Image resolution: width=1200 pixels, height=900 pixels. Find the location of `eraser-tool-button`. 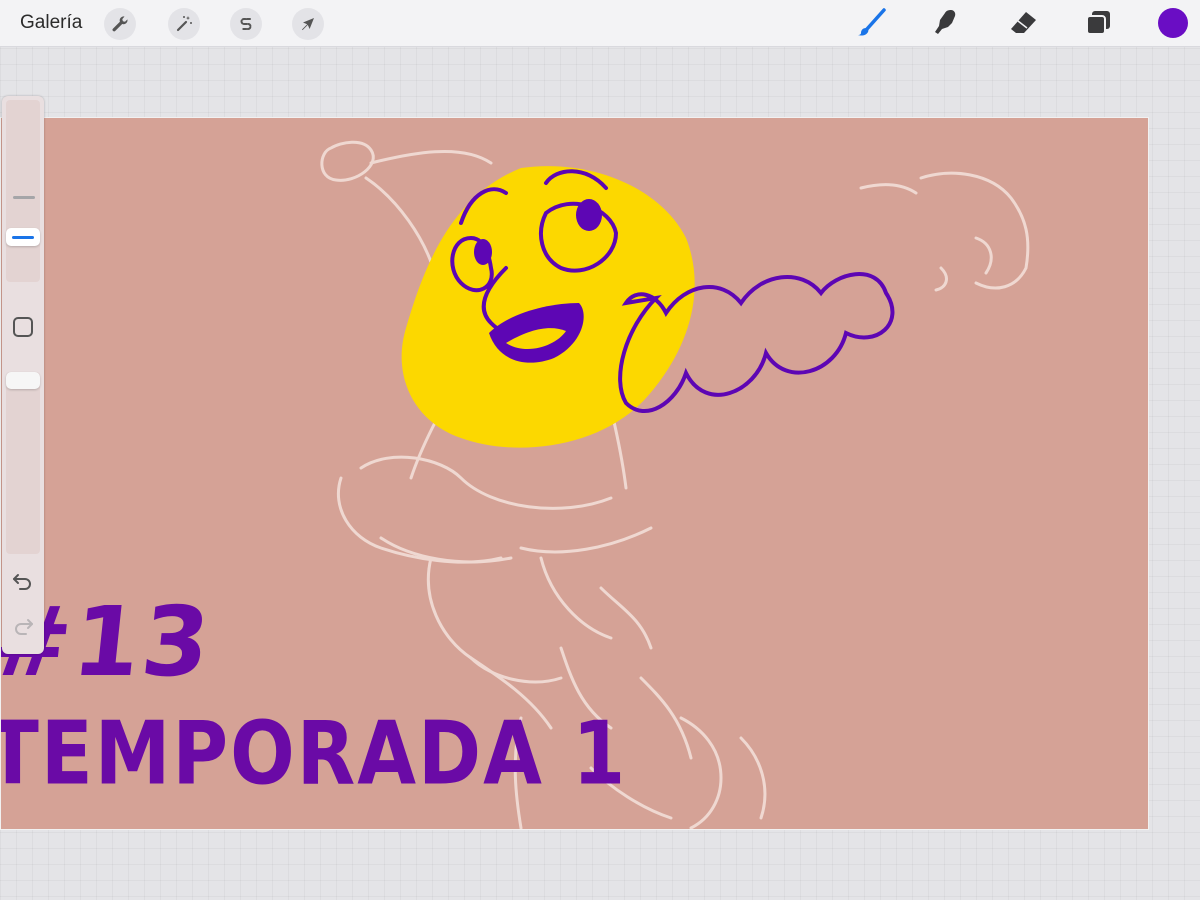

eraser-tool-button is located at coordinates (1023, 23).